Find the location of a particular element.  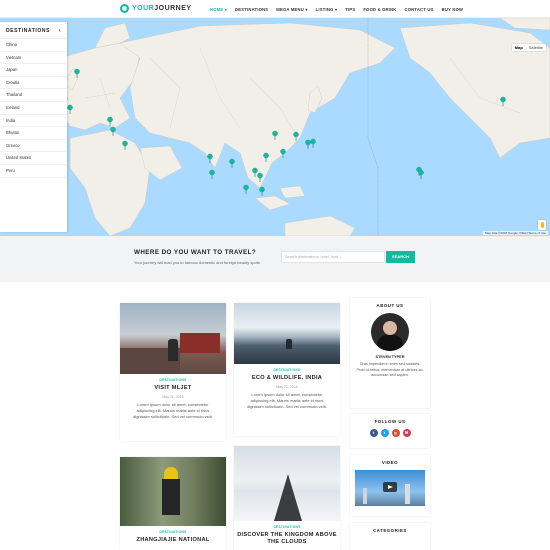

destination-item: Thailand is located at coordinates (33, 95).